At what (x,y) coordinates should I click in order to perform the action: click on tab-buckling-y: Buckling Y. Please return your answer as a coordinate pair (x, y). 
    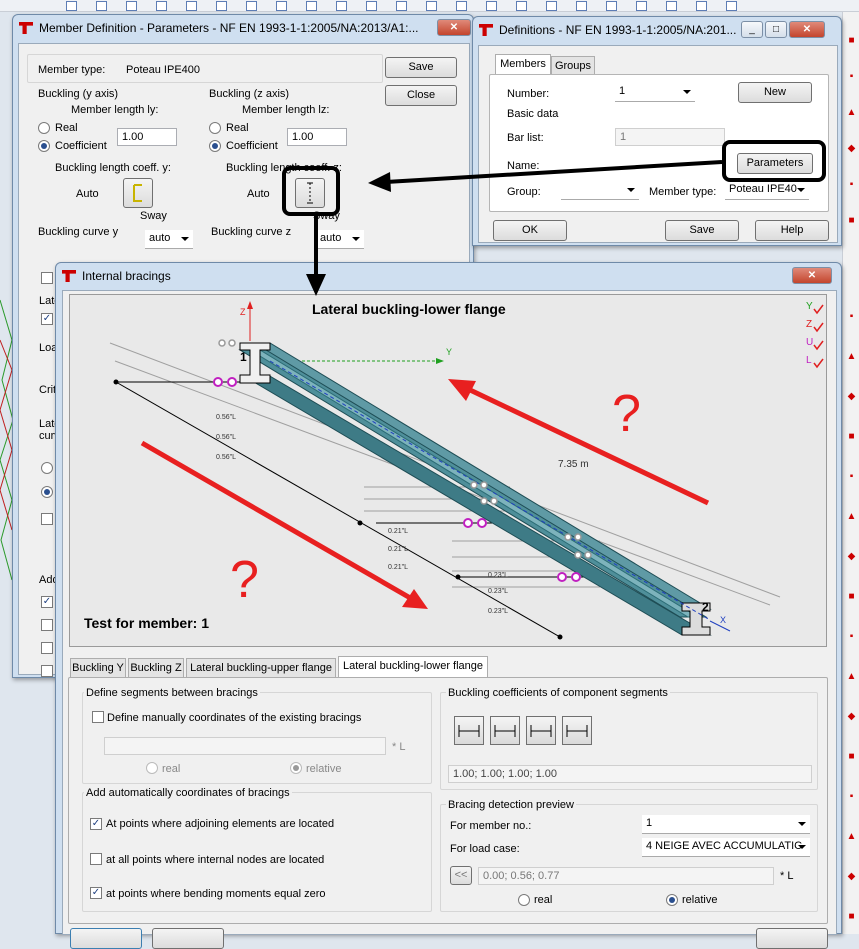
    Looking at the image, I should click on (98, 667).